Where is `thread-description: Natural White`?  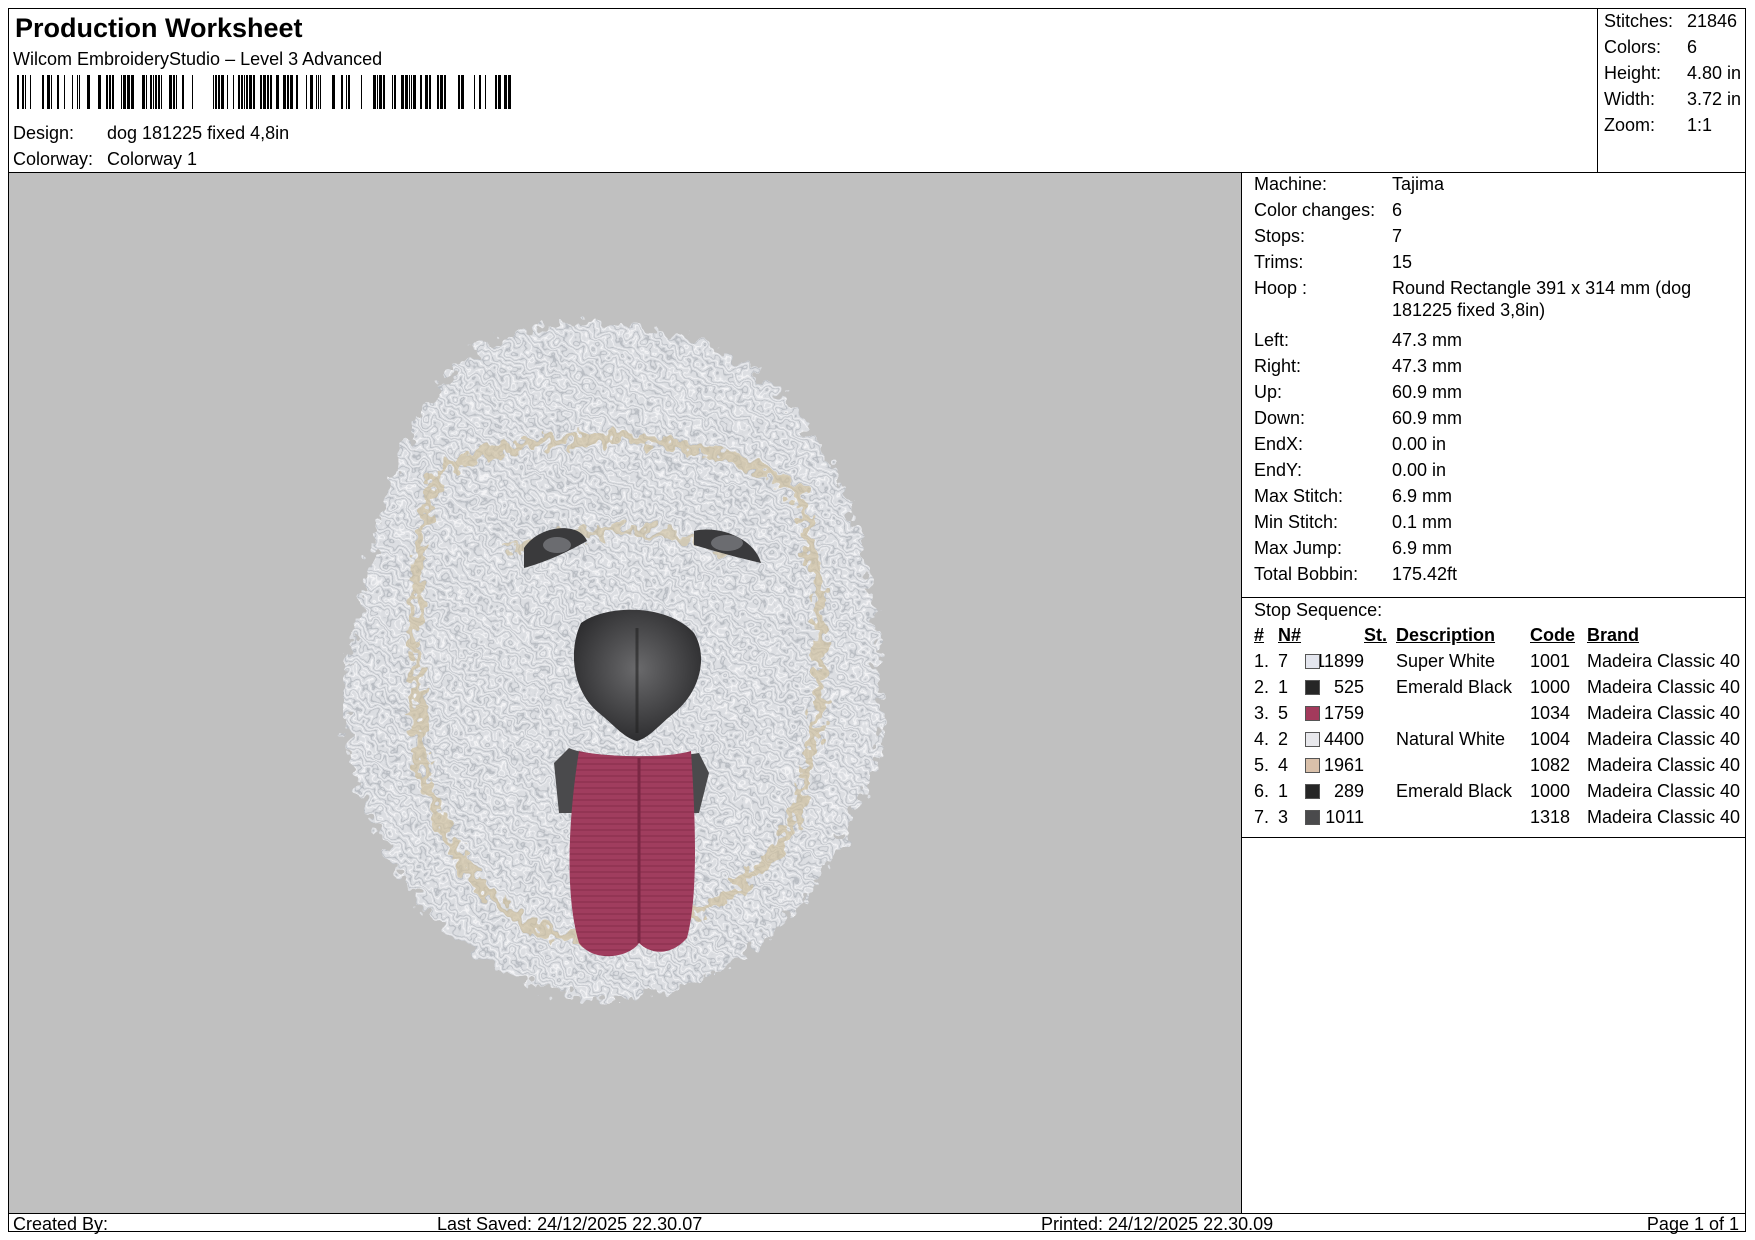
thread-description: Natural White is located at coordinates (1451, 739).